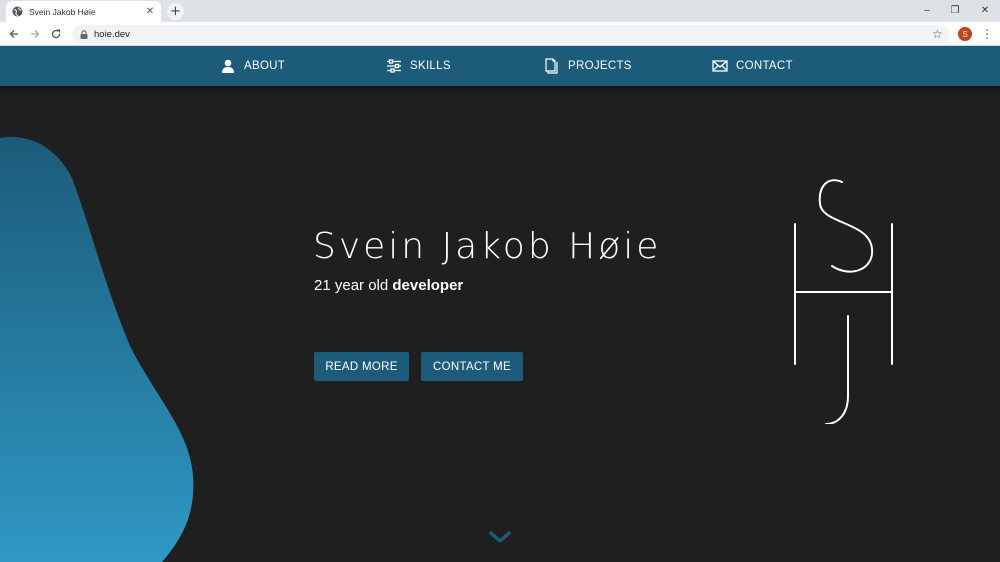  I want to click on restore-button: ❐, so click(955, 10).